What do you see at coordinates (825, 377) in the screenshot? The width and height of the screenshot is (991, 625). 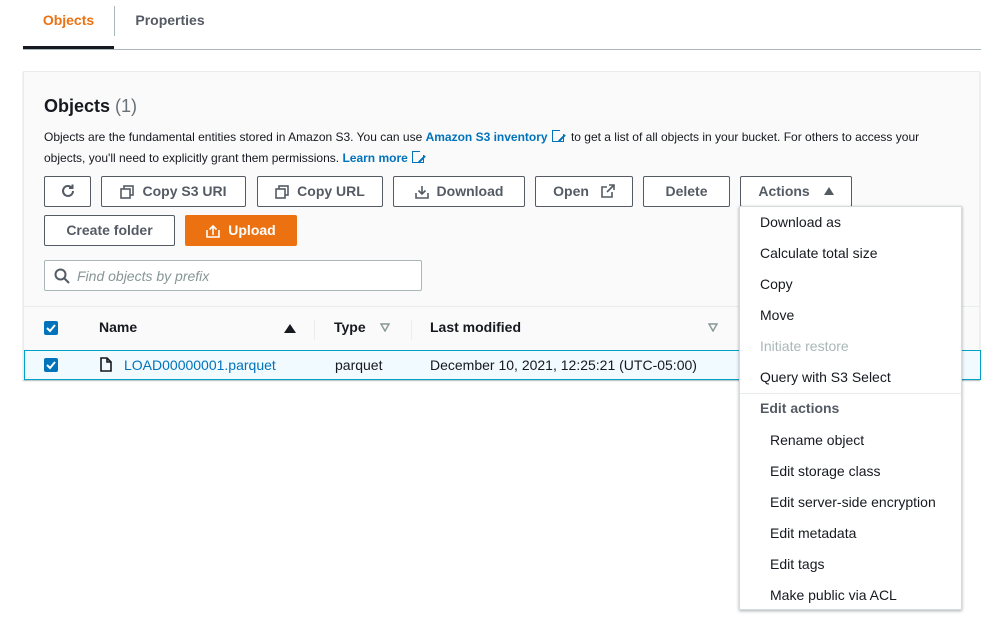 I see `menu-item-query-with-s3-select: Query with S3 Select` at bounding box center [825, 377].